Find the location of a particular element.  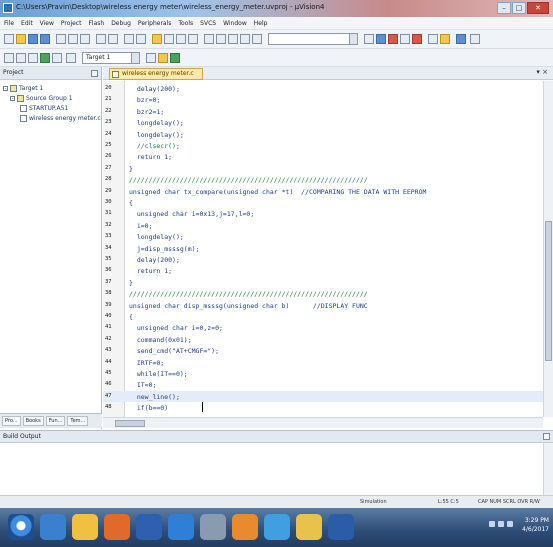

code-line: 44 IRTF=0; is located at coordinates (323, 362).